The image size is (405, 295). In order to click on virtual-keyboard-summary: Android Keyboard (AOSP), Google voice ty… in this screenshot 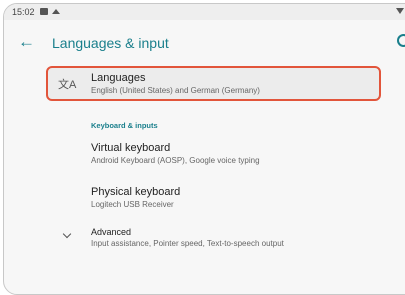, I will do `click(175, 160)`.